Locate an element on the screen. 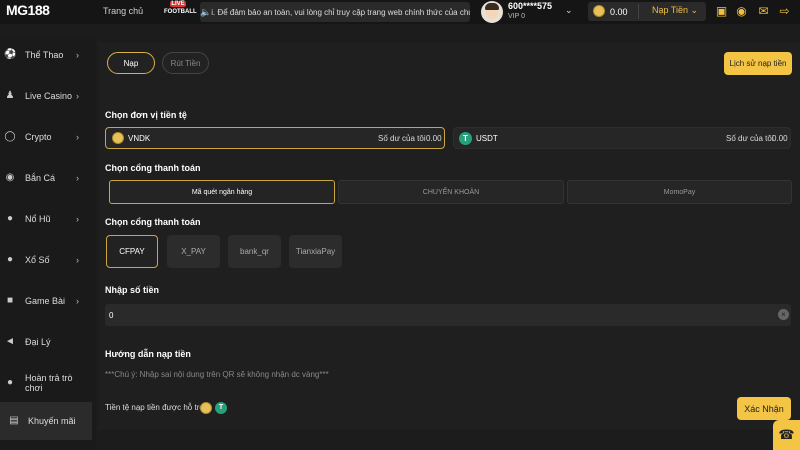 This screenshot has width=800, height=450. speaker-icon: 🔈 is located at coordinates (206, 11).